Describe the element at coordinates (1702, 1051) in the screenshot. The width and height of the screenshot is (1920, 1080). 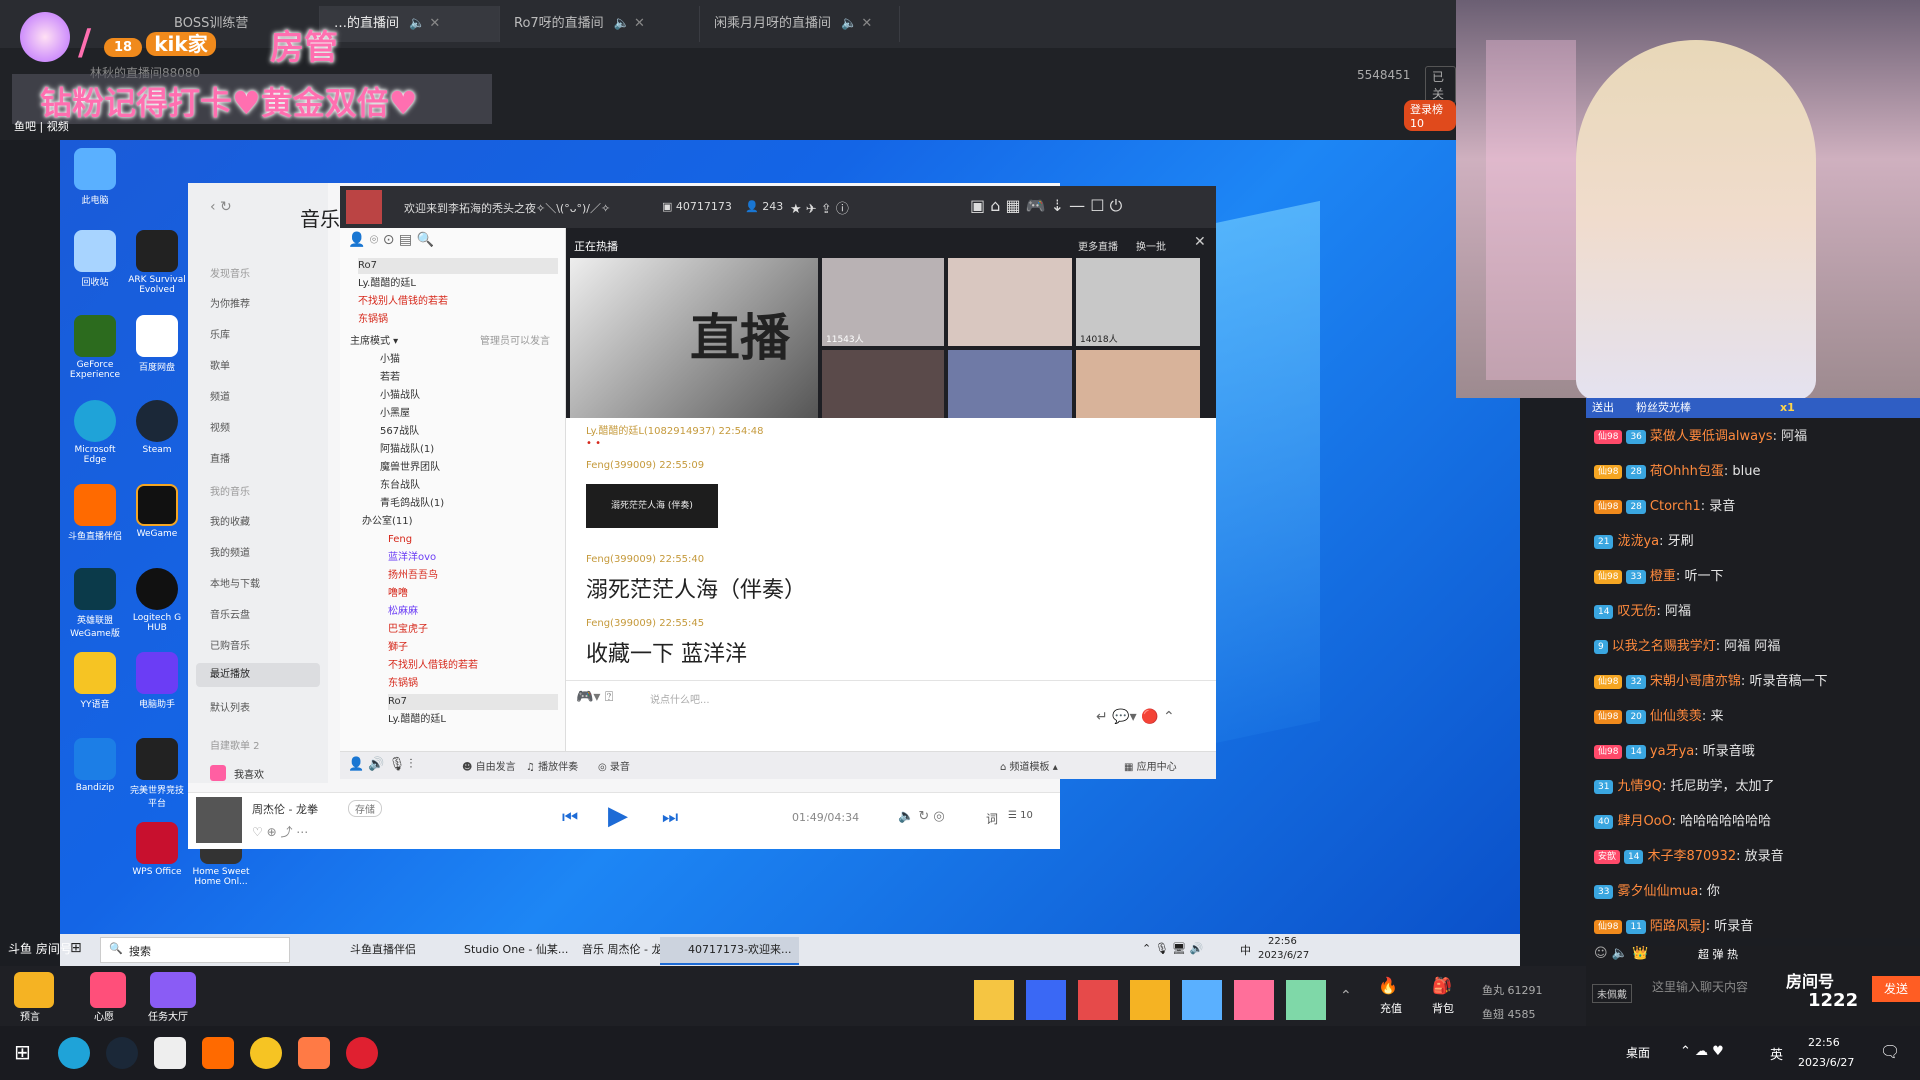
I see `tray-icons: ⌃ ☁ ♥` at that location.